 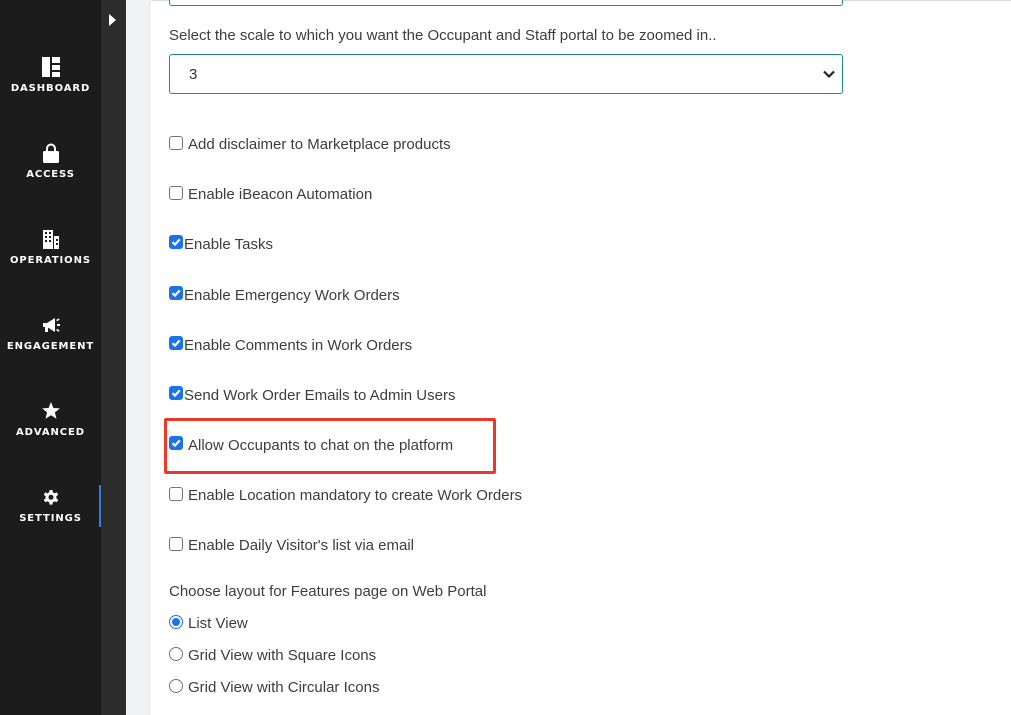 I want to click on expand-arrow-icon, so click(x=112, y=20).